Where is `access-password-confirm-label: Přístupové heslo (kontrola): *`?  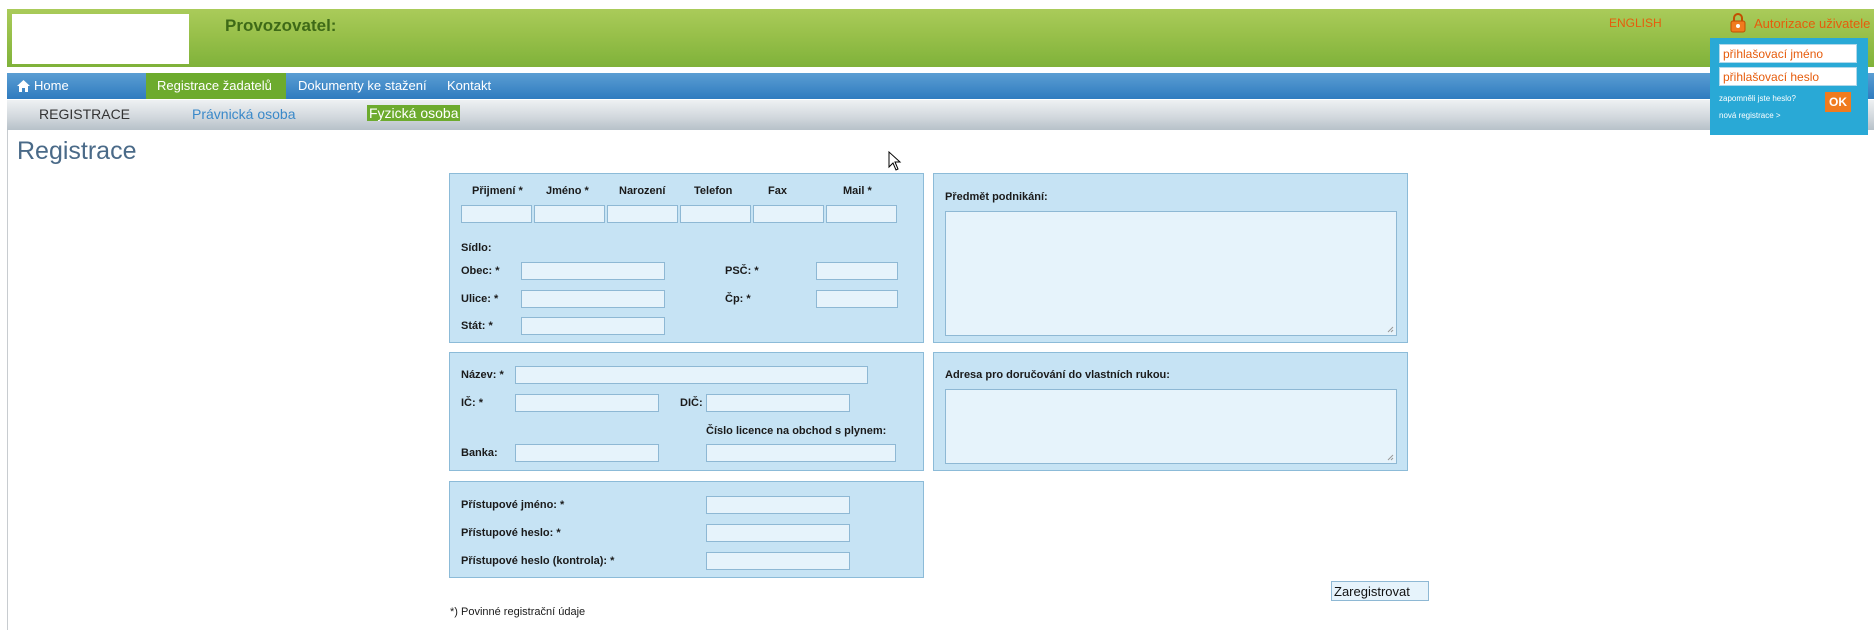 access-password-confirm-label: Přístupové heslo (kontrola): * is located at coordinates (538, 561).